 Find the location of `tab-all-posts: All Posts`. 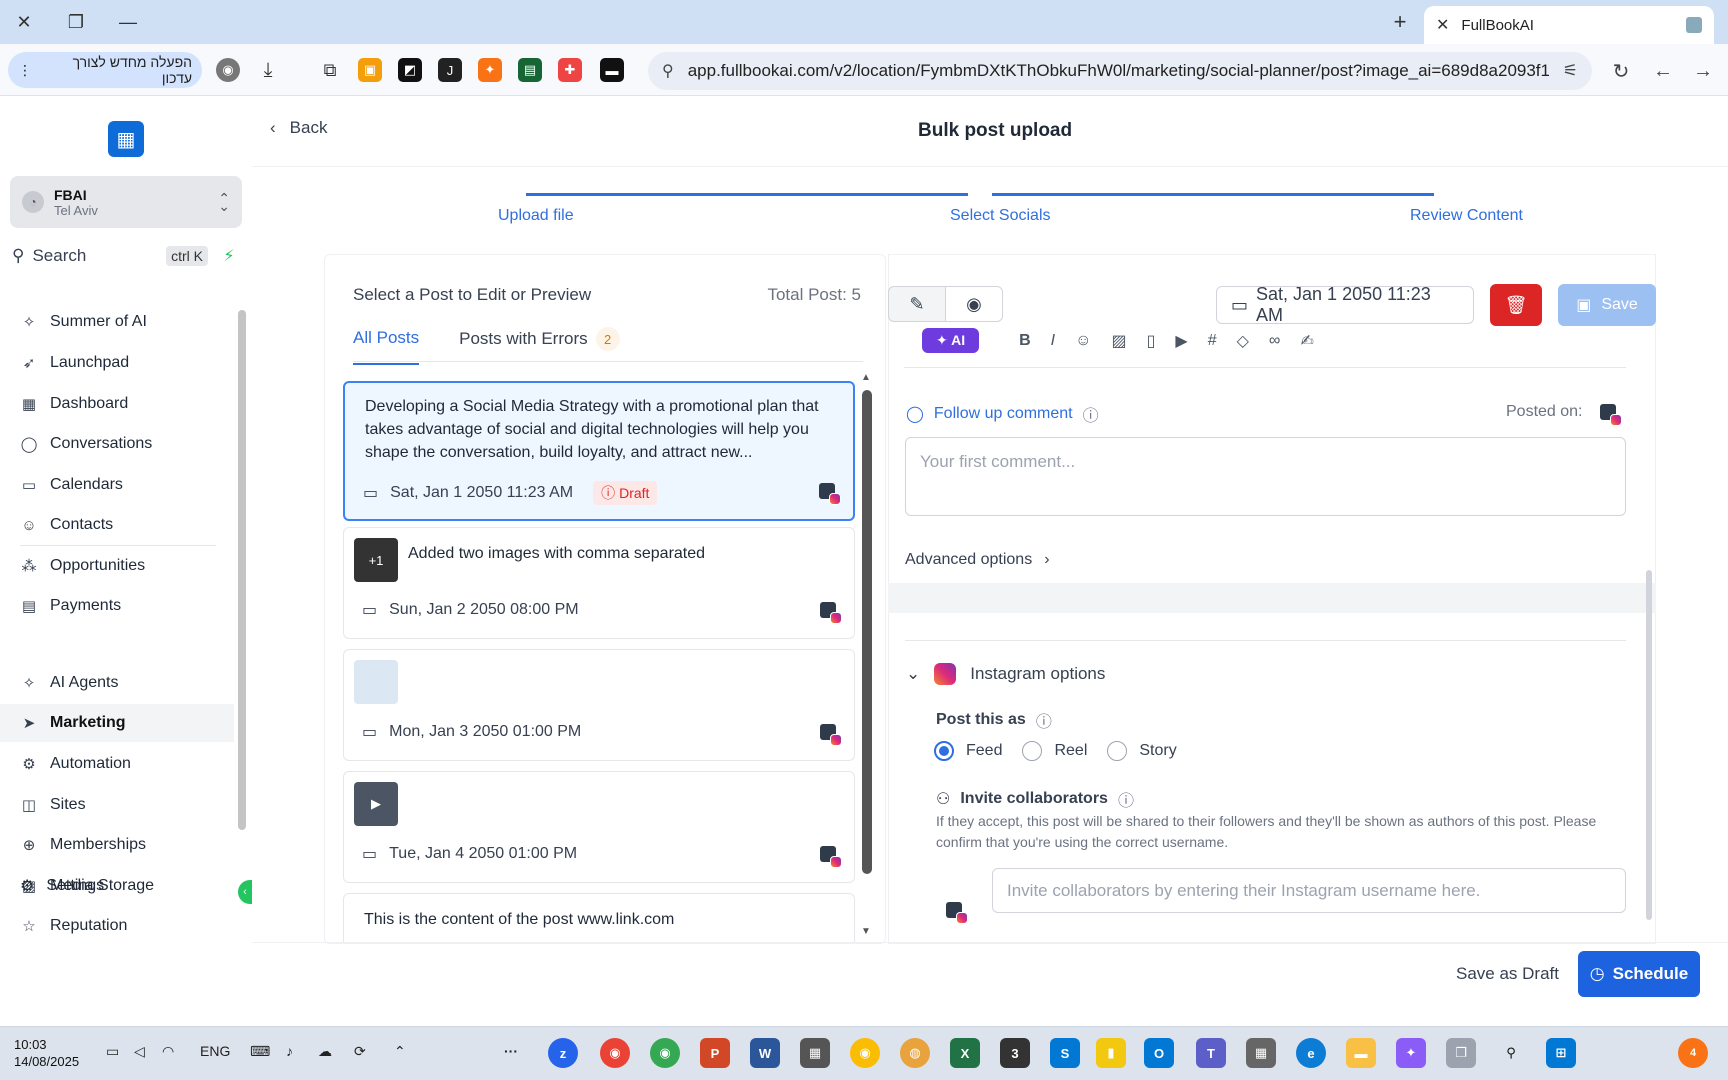

tab-all-posts: All Posts is located at coordinates (386, 346).